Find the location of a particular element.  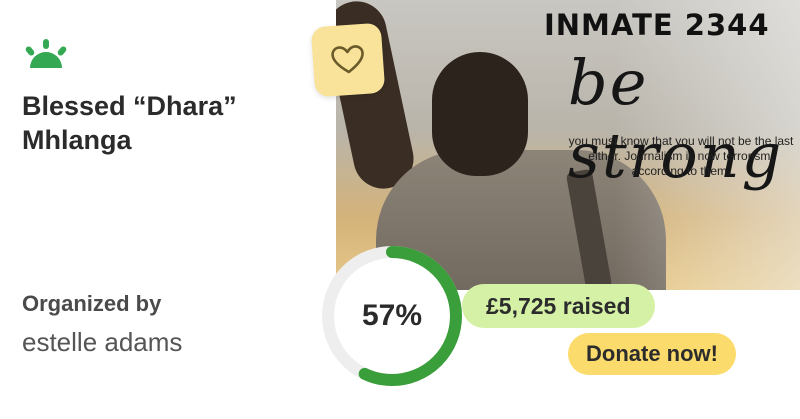

heart-button is located at coordinates (348, 60).